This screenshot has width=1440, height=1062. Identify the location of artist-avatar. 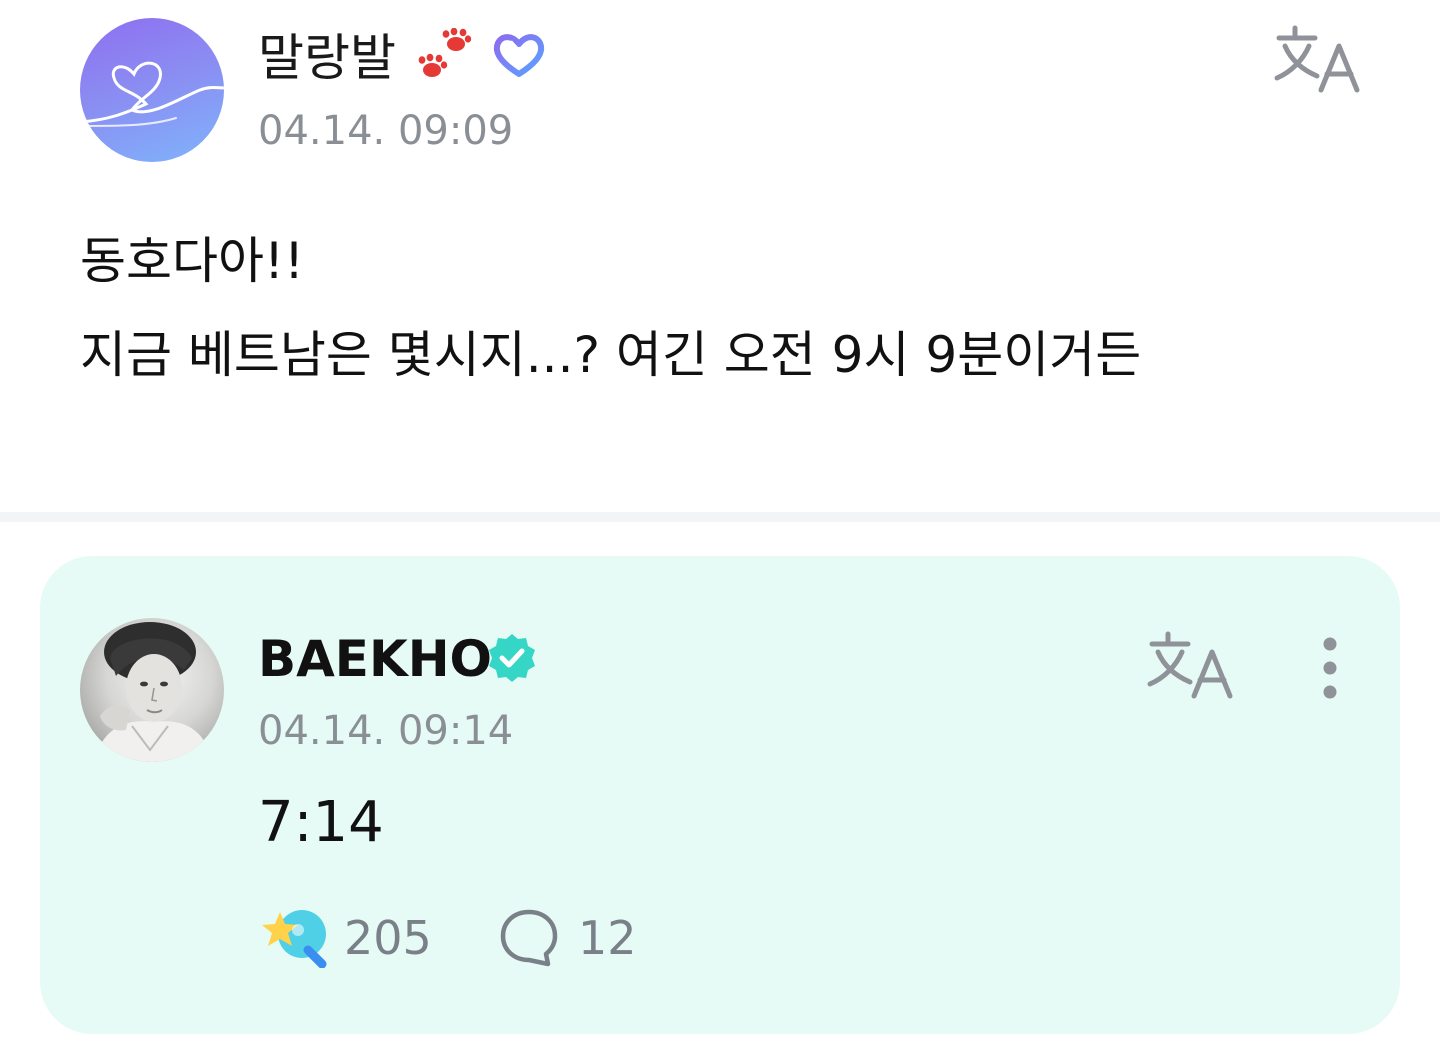
(152, 690).